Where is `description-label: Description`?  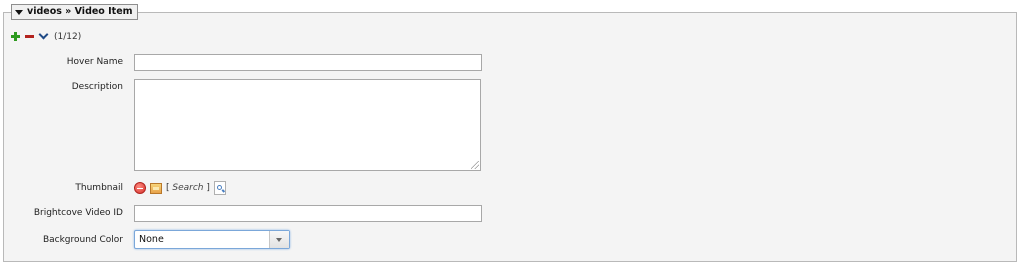 description-label: Description is located at coordinates (97, 87).